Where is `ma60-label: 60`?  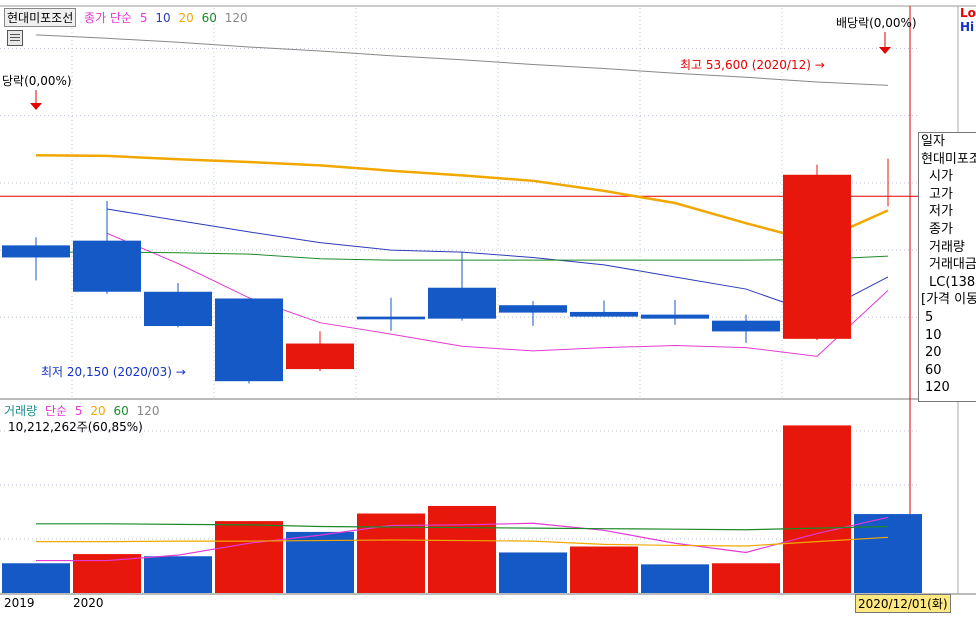
ma60-label: 60 is located at coordinates (209, 18).